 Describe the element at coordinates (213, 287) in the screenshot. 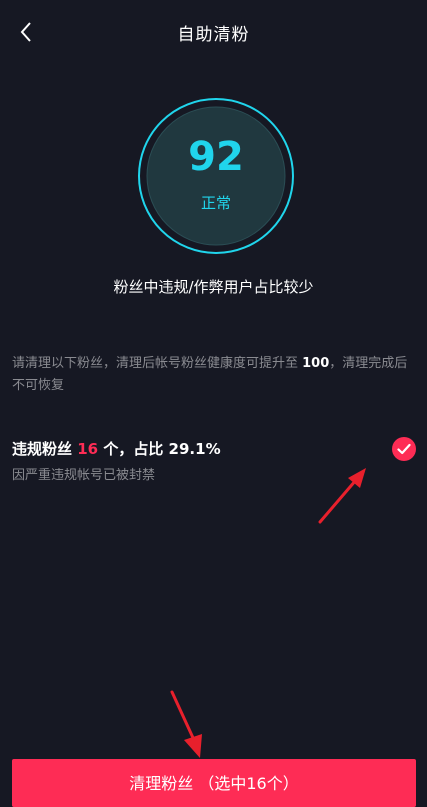

I see `health-summary: 粉丝中违规/作弊用户占比较少` at that location.